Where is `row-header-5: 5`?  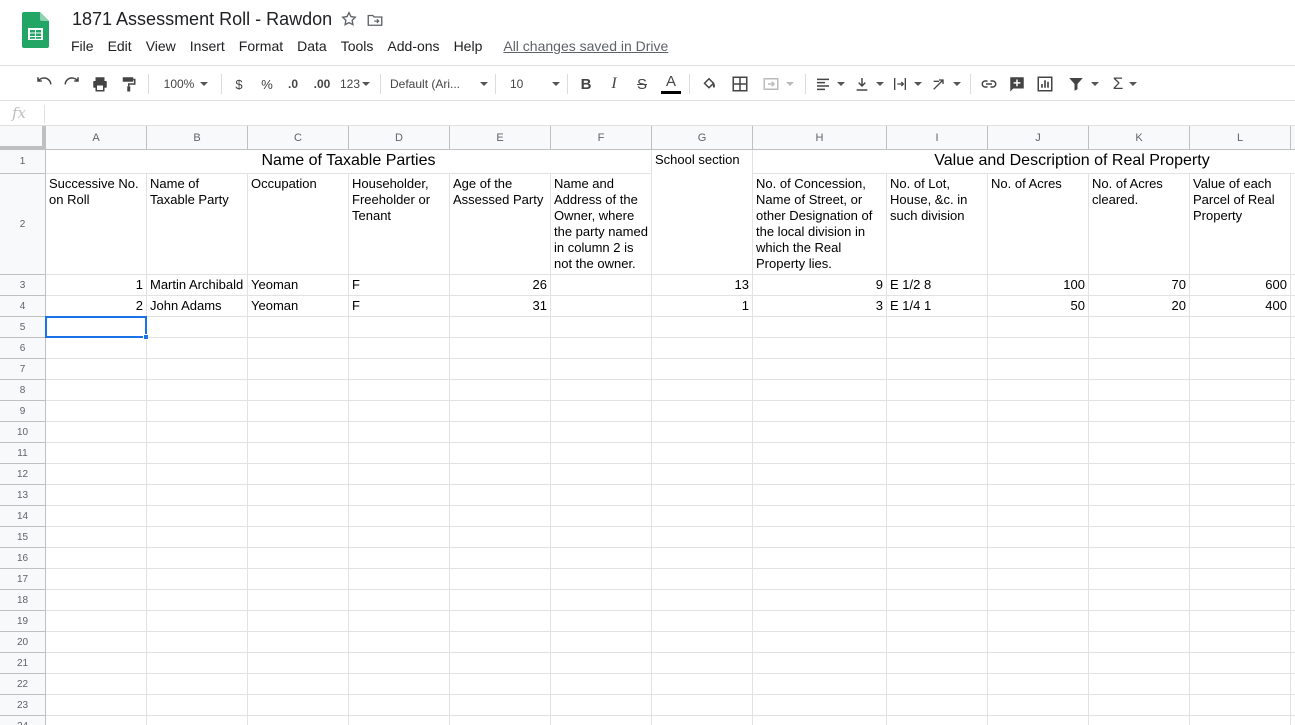 row-header-5: 5 is located at coordinates (23, 327).